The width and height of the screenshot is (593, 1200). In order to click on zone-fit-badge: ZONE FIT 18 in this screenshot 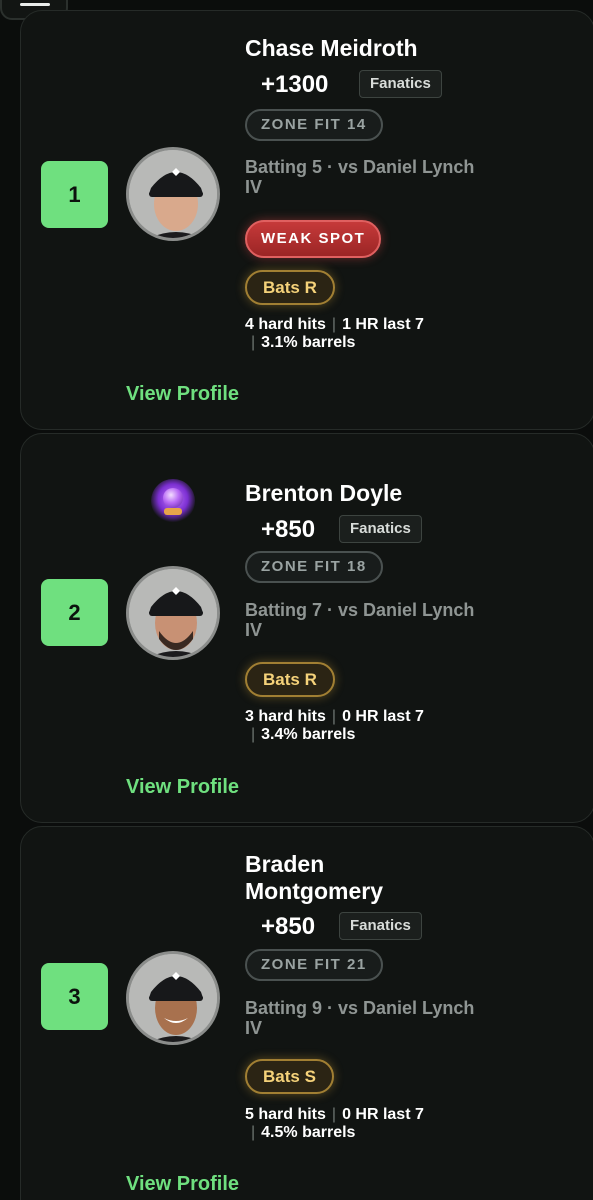, I will do `click(314, 567)`.